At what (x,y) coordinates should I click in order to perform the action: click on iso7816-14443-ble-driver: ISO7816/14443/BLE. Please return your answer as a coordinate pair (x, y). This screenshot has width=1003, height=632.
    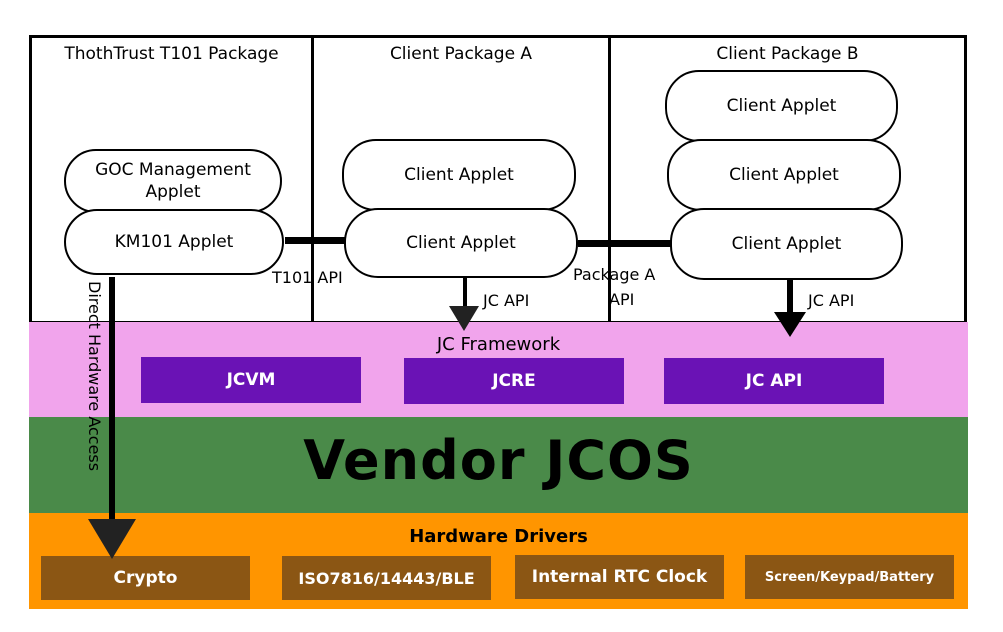
    Looking at the image, I should click on (386, 578).